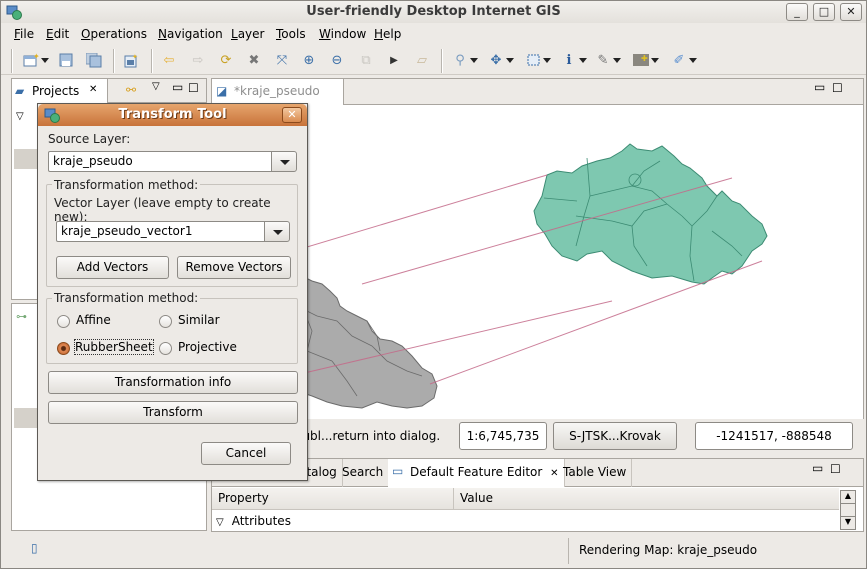  Describe the element at coordinates (537, 92) in the screenshot. I see `editor-tabstrip: ◪ *kraje_pseudo ▭ ☐` at that location.